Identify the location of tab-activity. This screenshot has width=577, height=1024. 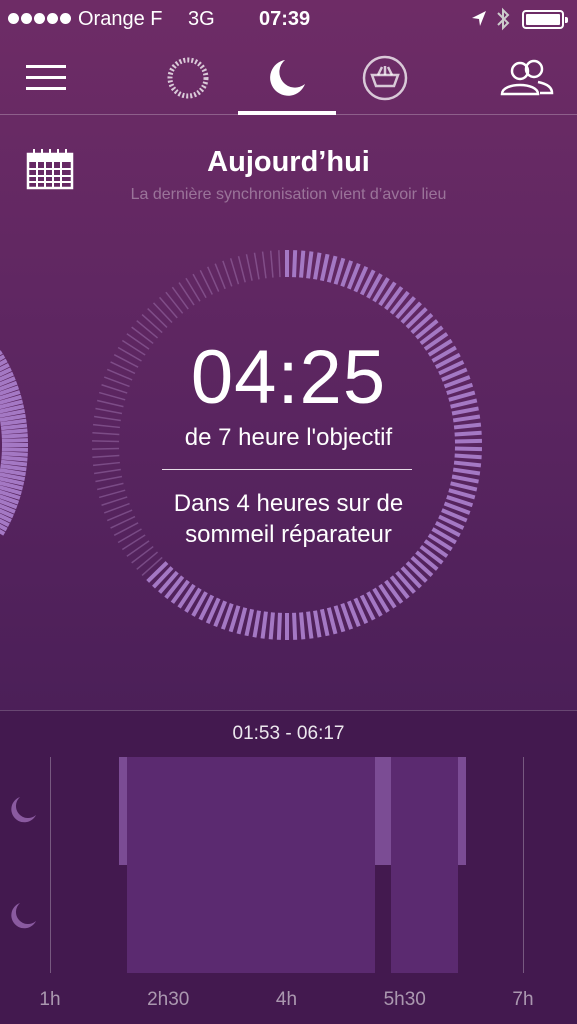
(188, 77).